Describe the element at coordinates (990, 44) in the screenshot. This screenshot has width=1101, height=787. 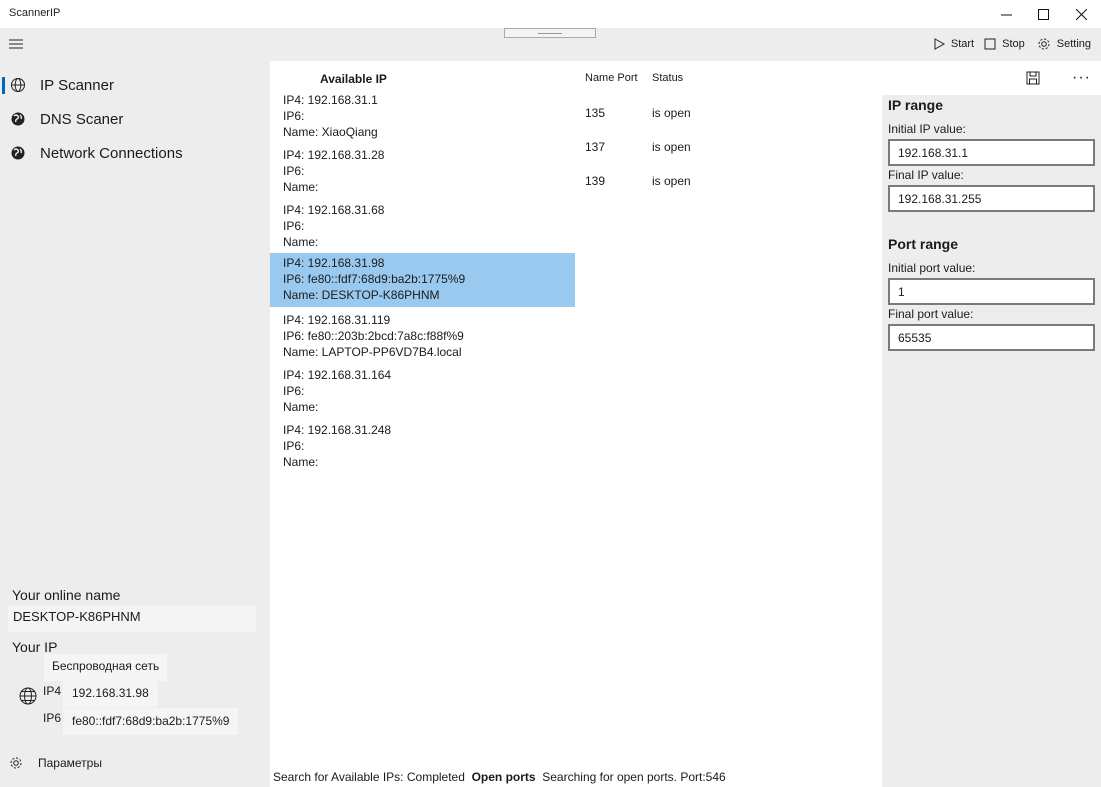
I see `stop-icon` at that location.